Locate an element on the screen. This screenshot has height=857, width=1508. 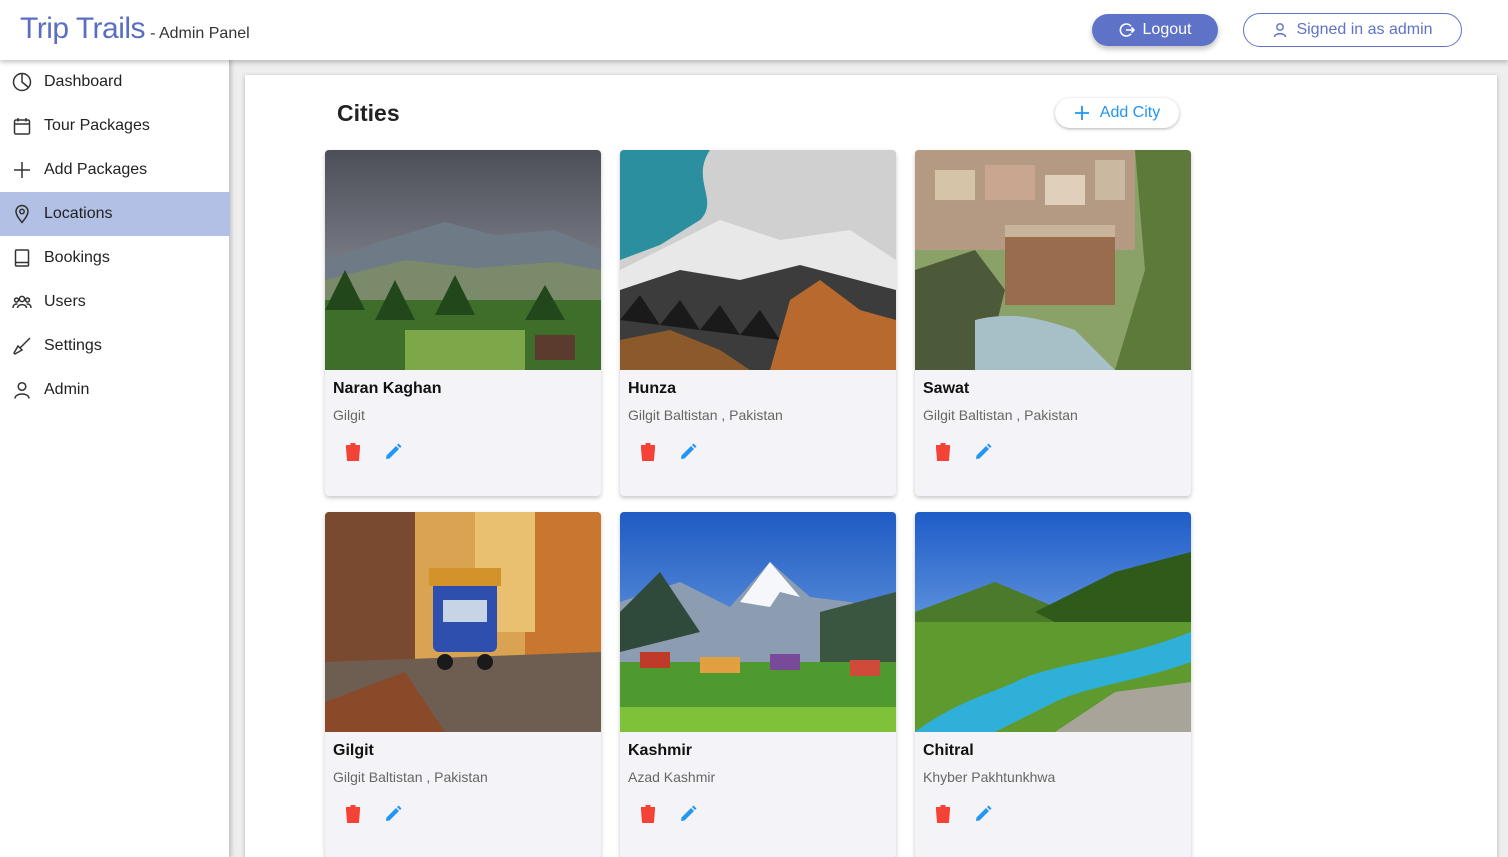
brush-icon is located at coordinates (22, 346).